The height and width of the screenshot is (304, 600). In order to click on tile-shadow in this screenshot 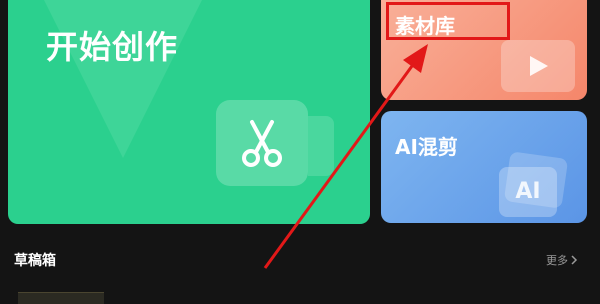, I will do `click(321, 146)`.